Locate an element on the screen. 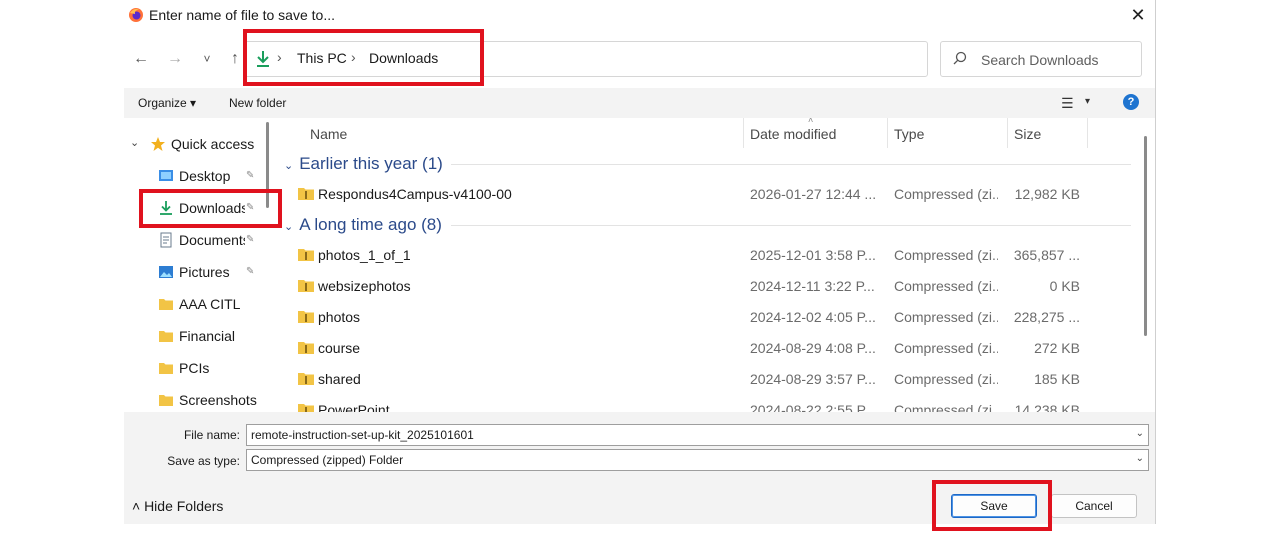 The width and height of the screenshot is (1271, 547). documents-icon is located at coordinates (166, 240).